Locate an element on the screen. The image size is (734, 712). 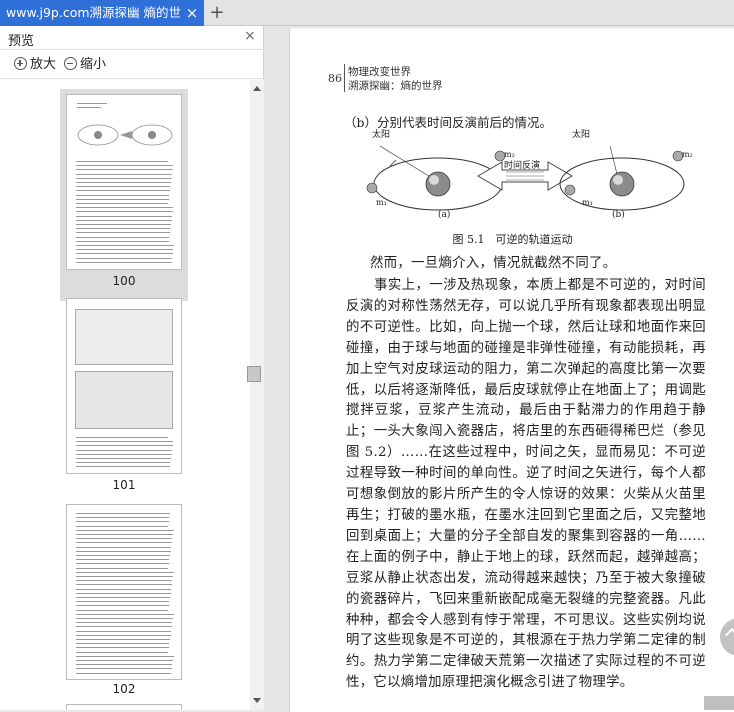
zoom-out-button: 缩小 is located at coordinates (85, 65).